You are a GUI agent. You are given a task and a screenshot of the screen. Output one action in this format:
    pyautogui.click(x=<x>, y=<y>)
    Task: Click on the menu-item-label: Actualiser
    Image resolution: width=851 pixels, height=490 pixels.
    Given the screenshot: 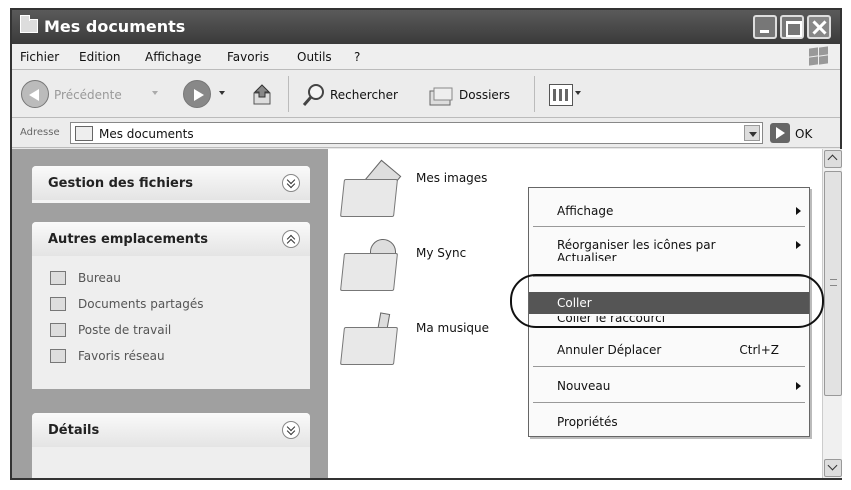 What is the action you would take?
    pyautogui.click(x=587, y=256)
    